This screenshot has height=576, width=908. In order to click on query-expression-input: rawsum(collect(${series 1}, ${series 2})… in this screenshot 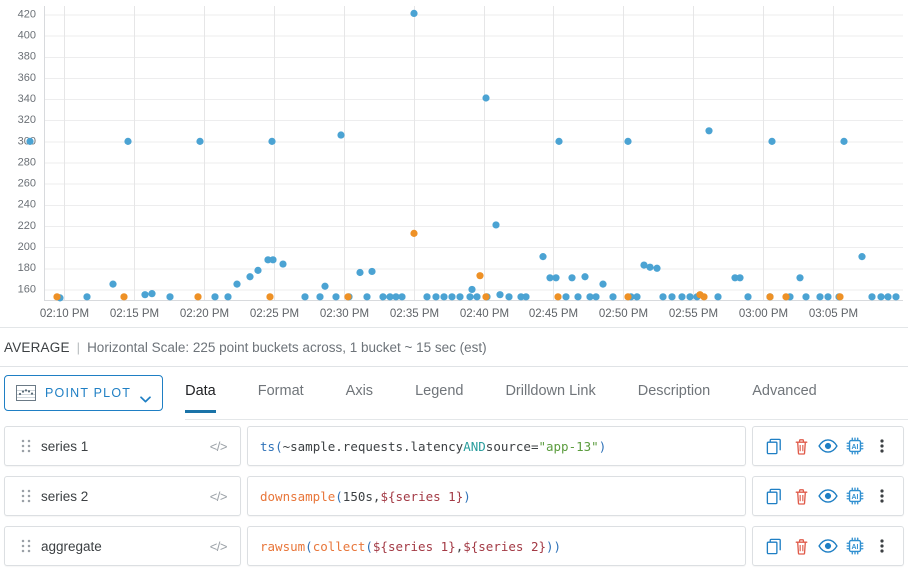, I will do `click(496, 546)`.